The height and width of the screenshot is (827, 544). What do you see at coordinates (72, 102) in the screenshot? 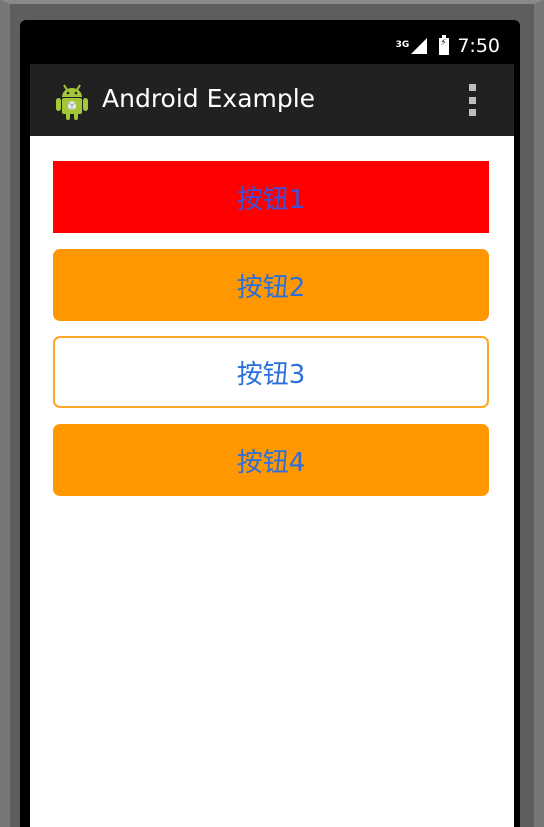
I see `android-robot-icon` at bounding box center [72, 102].